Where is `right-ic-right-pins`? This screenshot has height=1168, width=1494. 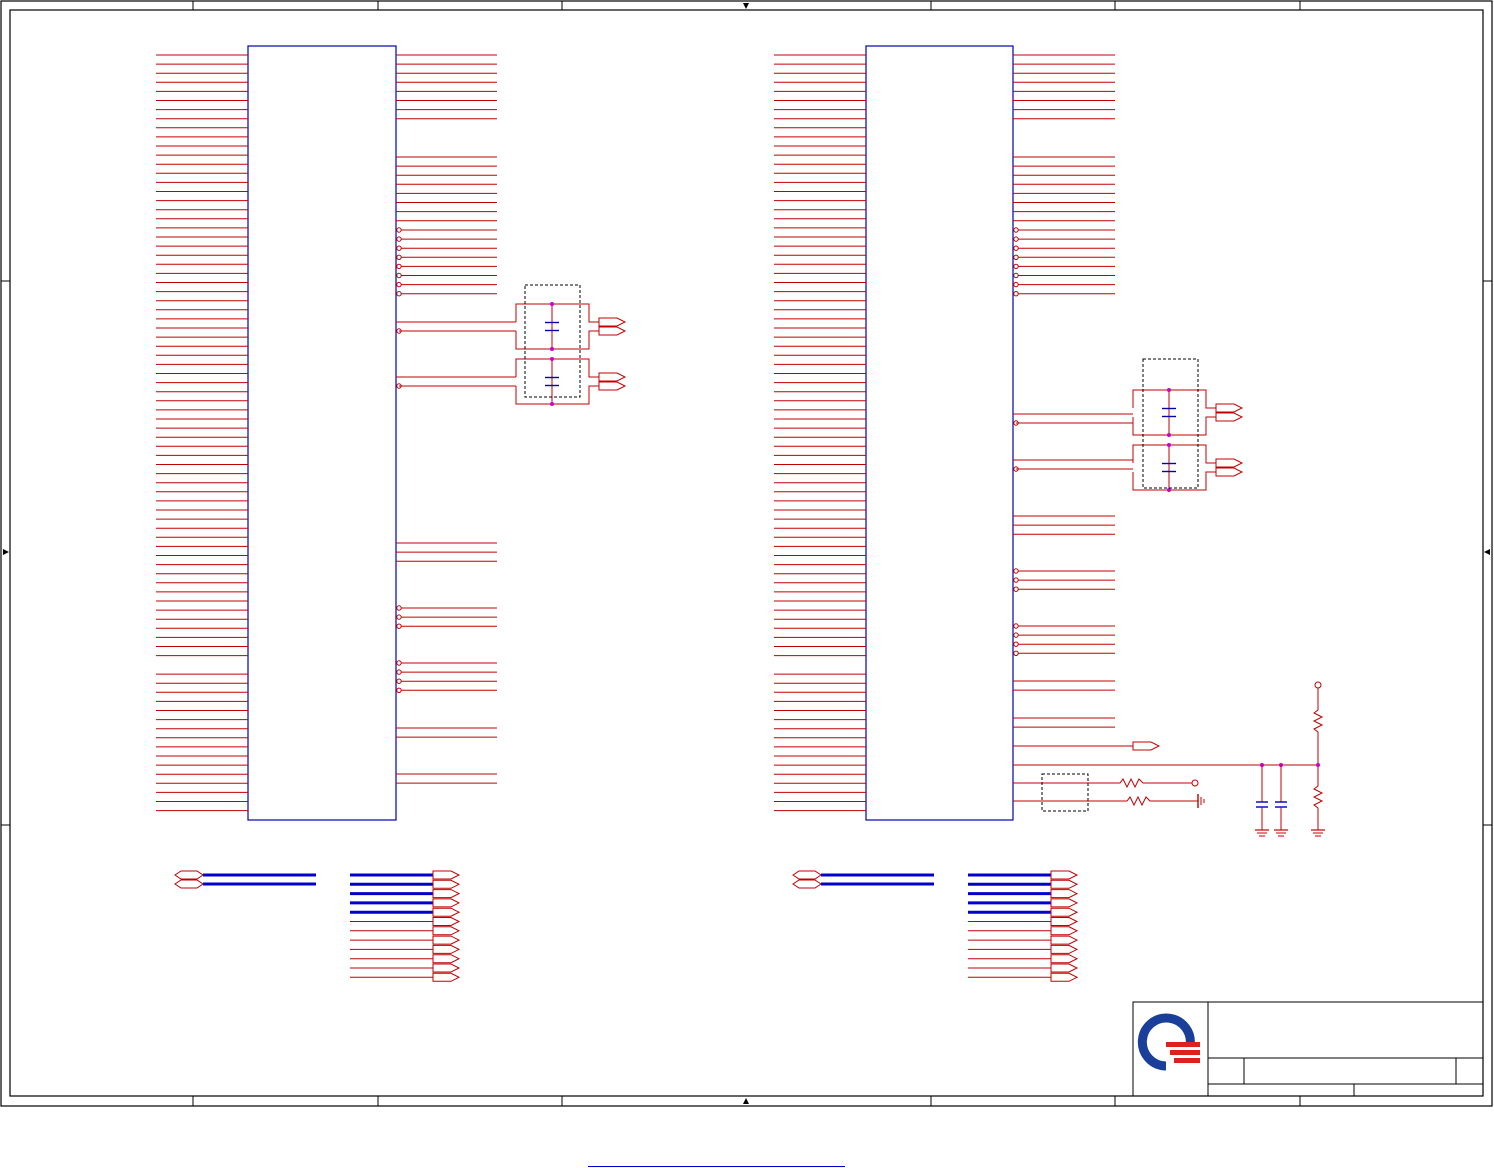 right-ic-right-pins is located at coordinates (1165, 428).